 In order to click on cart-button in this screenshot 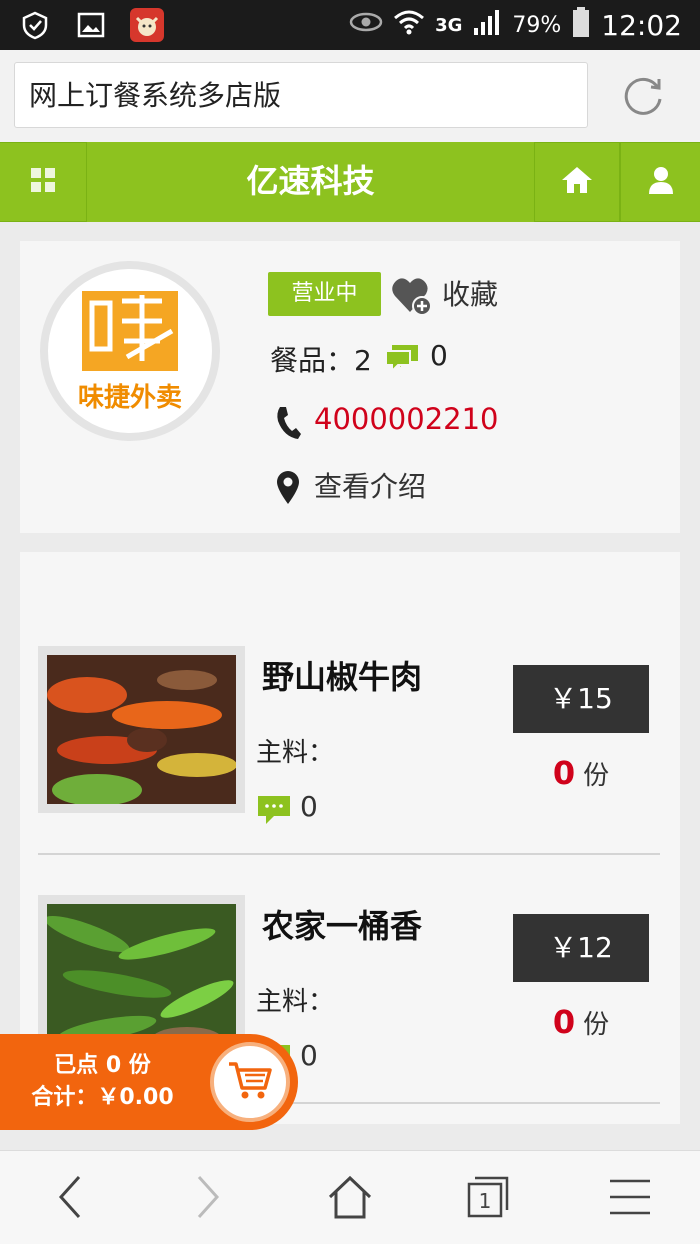, I will do `click(250, 1082)`.